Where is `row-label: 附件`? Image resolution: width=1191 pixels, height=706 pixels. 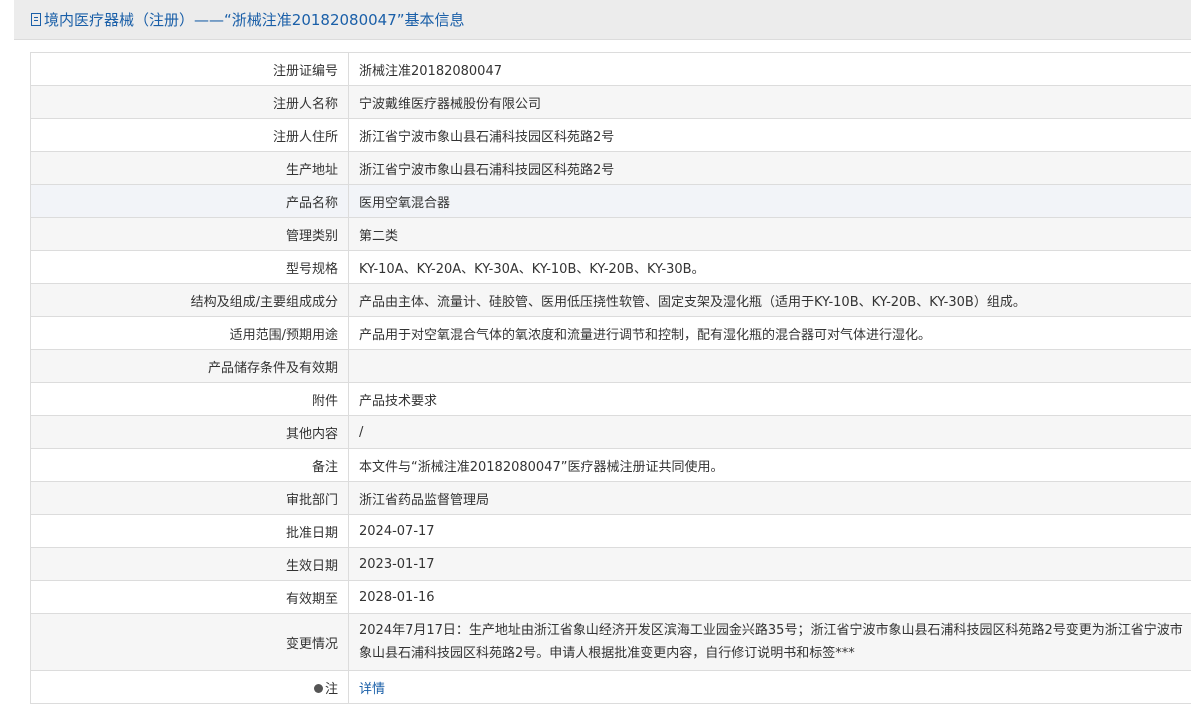
row-label: 附件 is located at coordinates (189, 399).